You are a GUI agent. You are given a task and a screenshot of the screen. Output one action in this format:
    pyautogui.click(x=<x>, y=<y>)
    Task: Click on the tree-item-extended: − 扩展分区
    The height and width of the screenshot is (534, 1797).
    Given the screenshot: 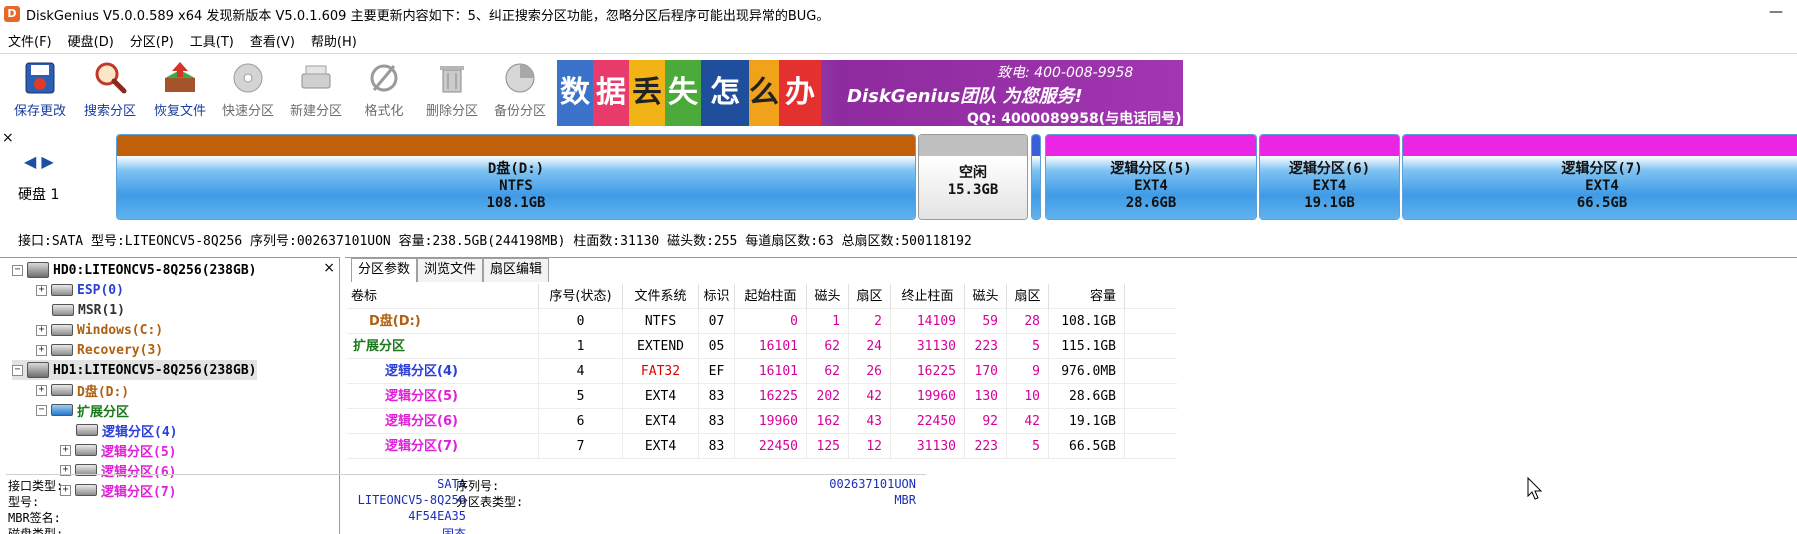 What is the action you would take?
    pyautogui.click(x=82, y=410)
    